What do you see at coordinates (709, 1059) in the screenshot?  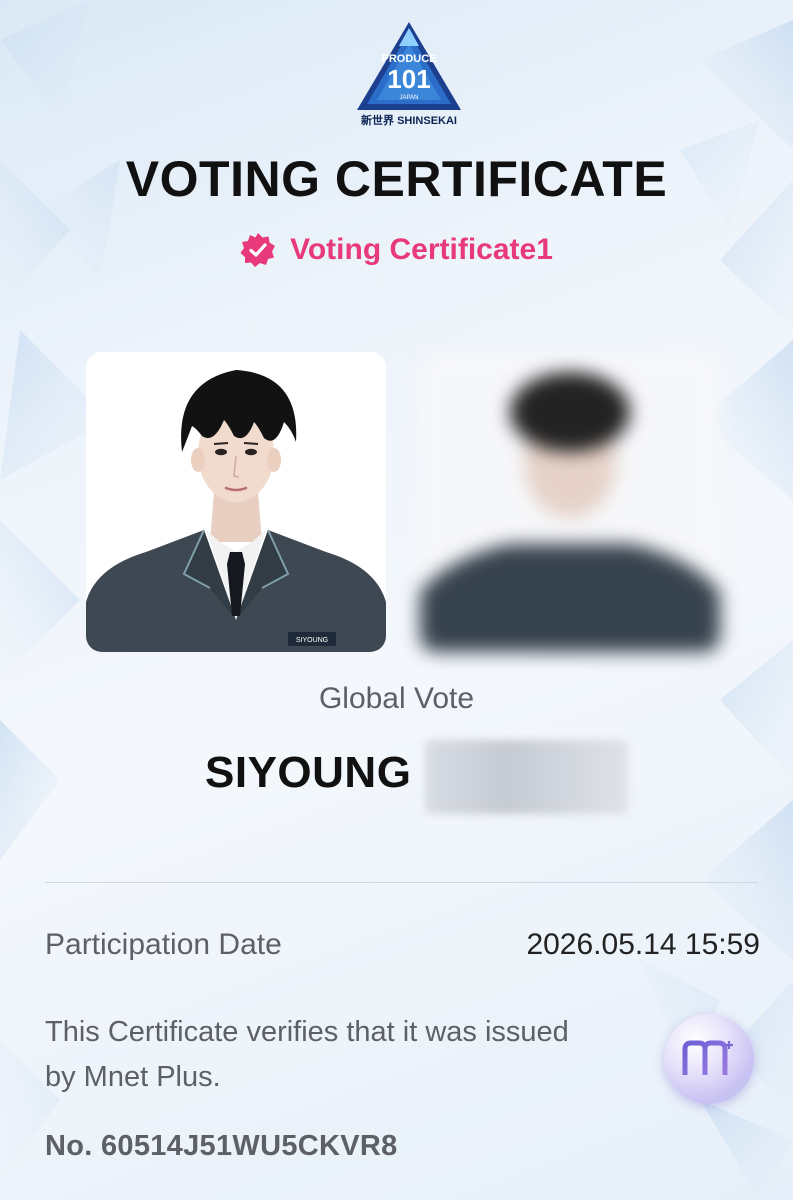 I see `mnet-plus-logo-icon` at bounding box center [709, 1059].